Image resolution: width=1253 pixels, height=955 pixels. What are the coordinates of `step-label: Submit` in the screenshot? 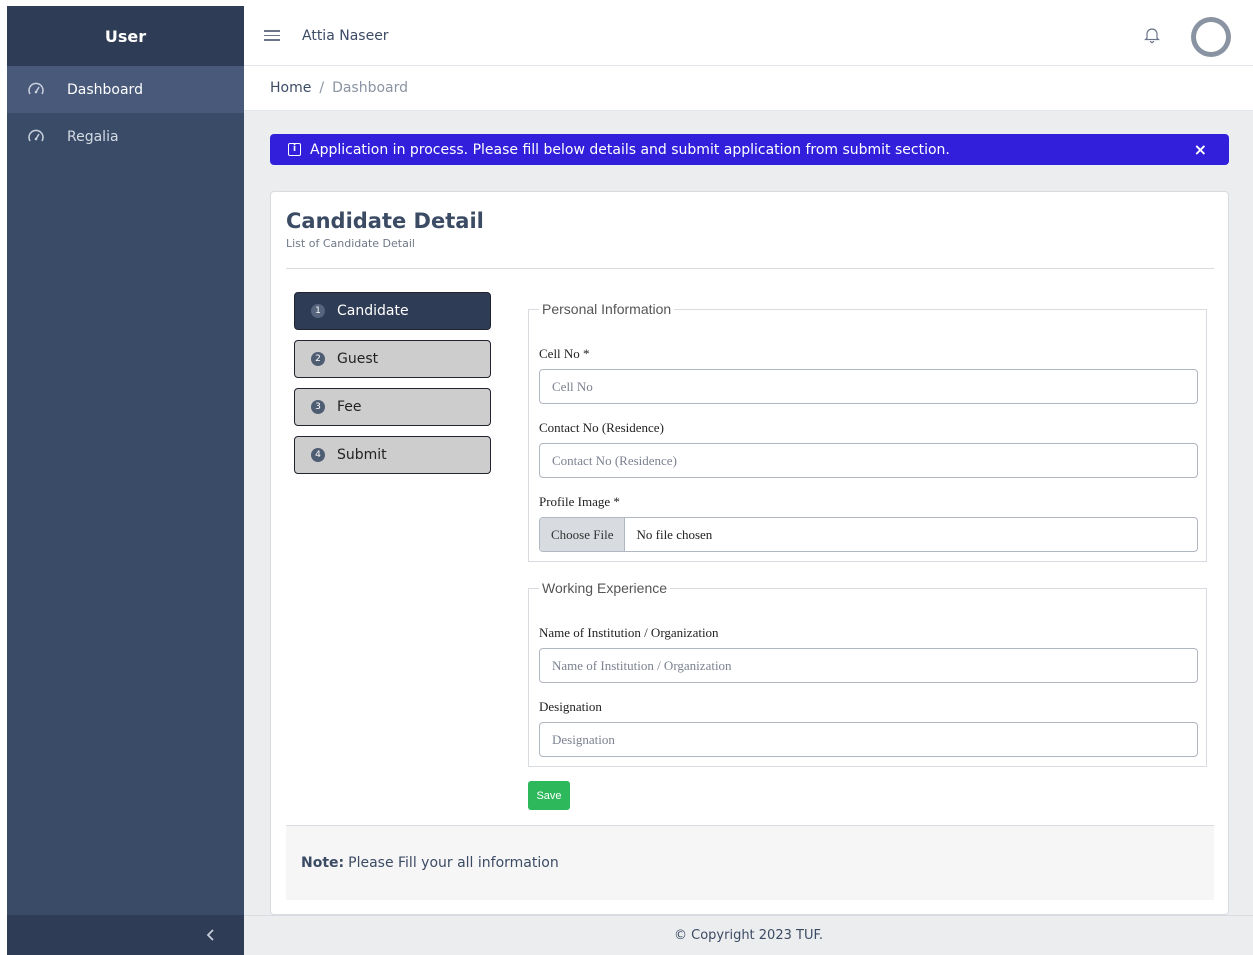 It's located at (362, 455).